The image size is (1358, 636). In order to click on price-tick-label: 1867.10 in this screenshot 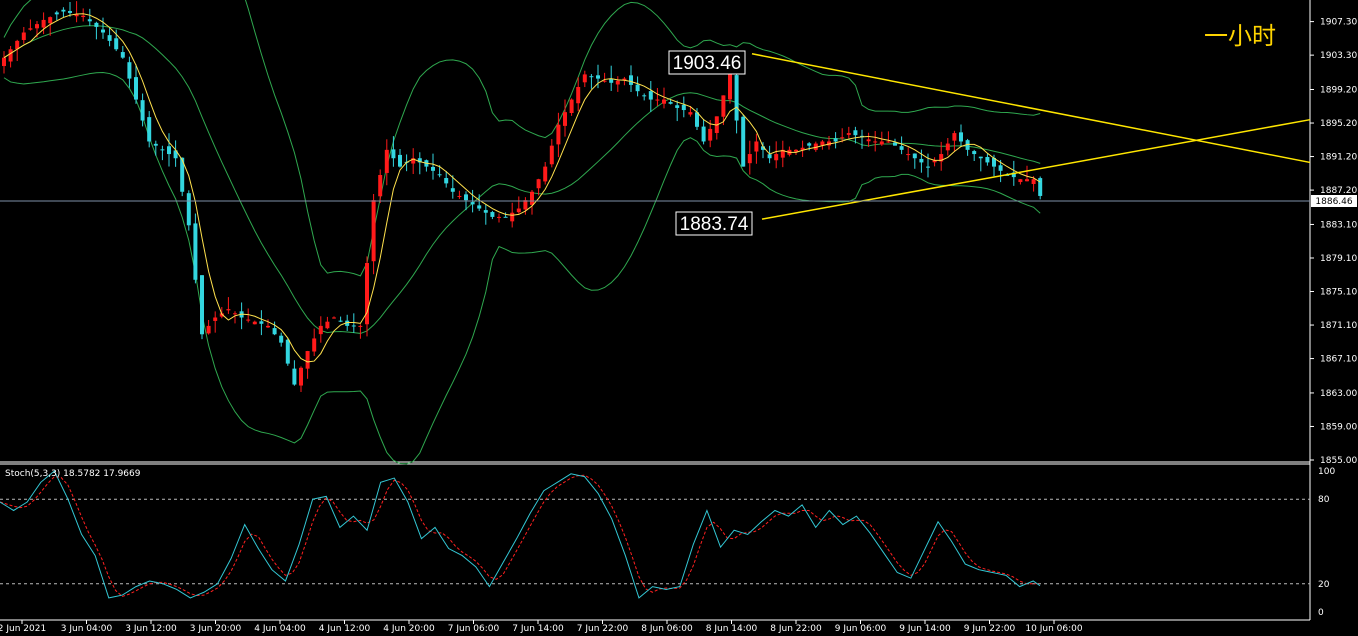, I will do `click(1338, 360)`.